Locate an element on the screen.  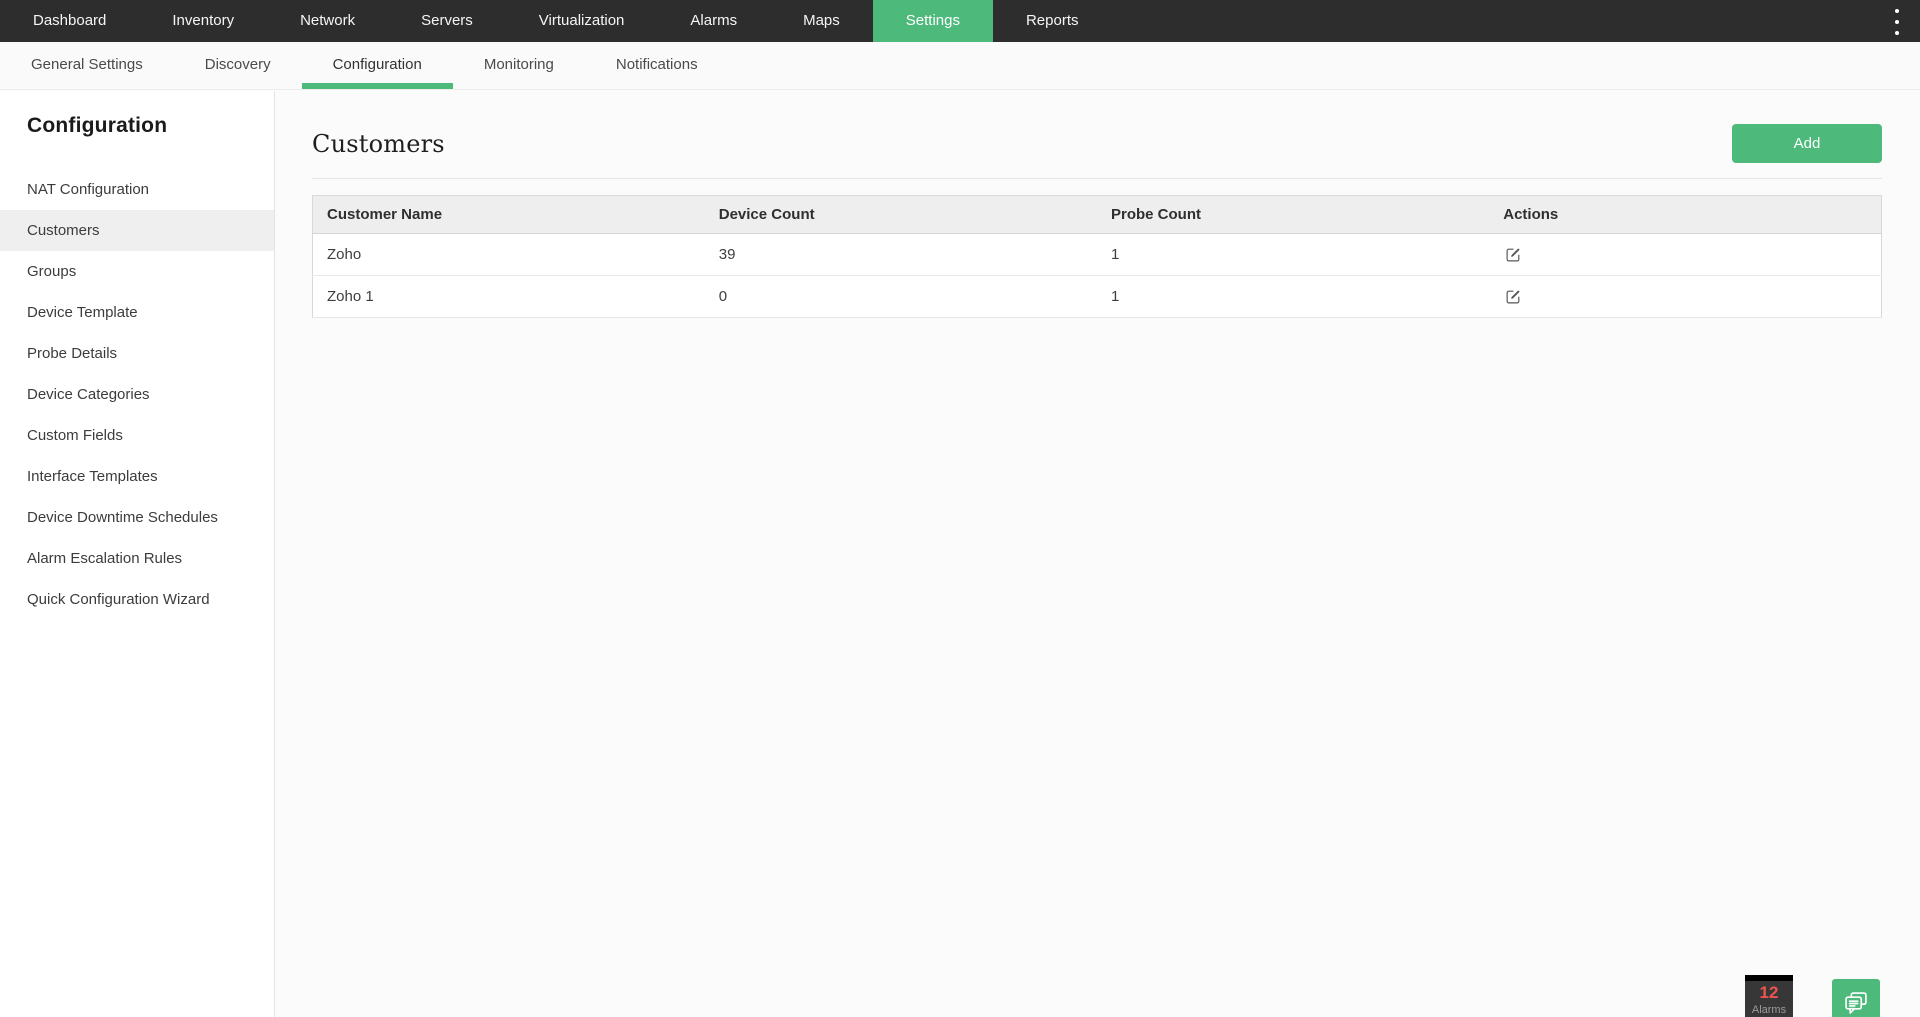
nav-item-virtualization: Virtualization is located at coordinates (582, 21).